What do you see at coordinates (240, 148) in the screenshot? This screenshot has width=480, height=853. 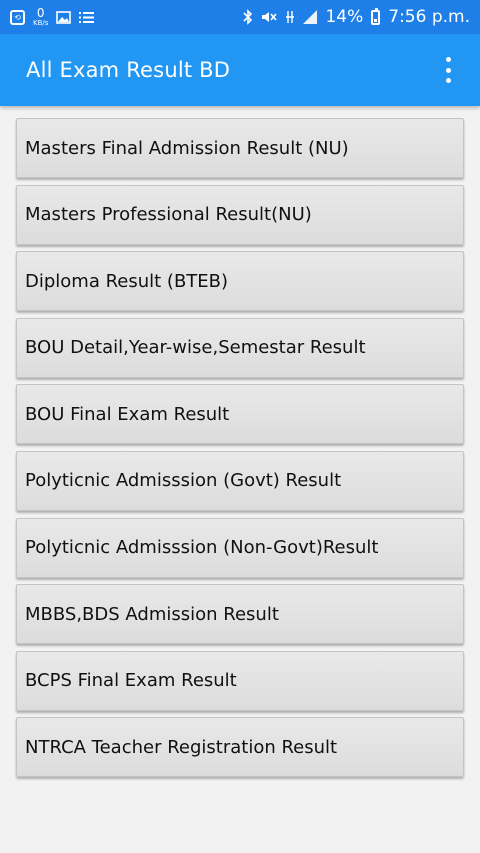 I see `menu-button-masters-final-admission: Masters Final Admission Result (NU)` at bounding box center [240, 148].